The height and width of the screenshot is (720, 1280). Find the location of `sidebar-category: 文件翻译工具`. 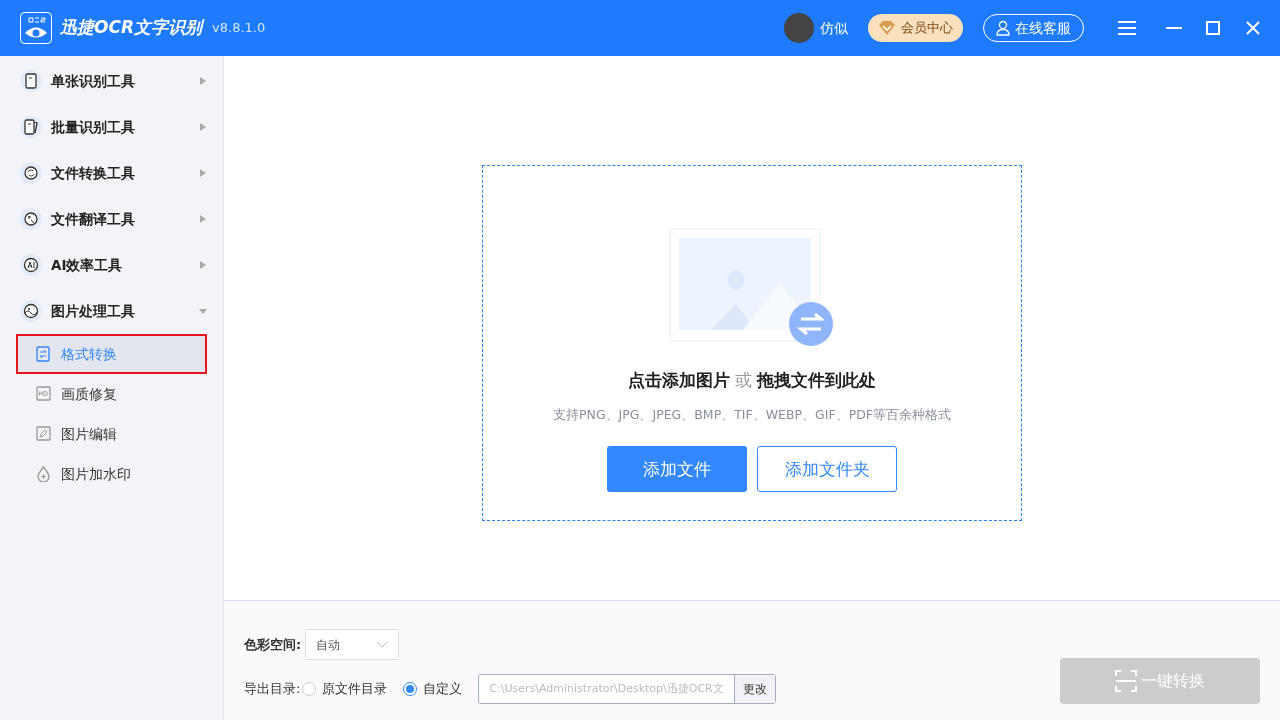

sidebar-category: 文件翻译工具 is located at coordinates (111, 219).